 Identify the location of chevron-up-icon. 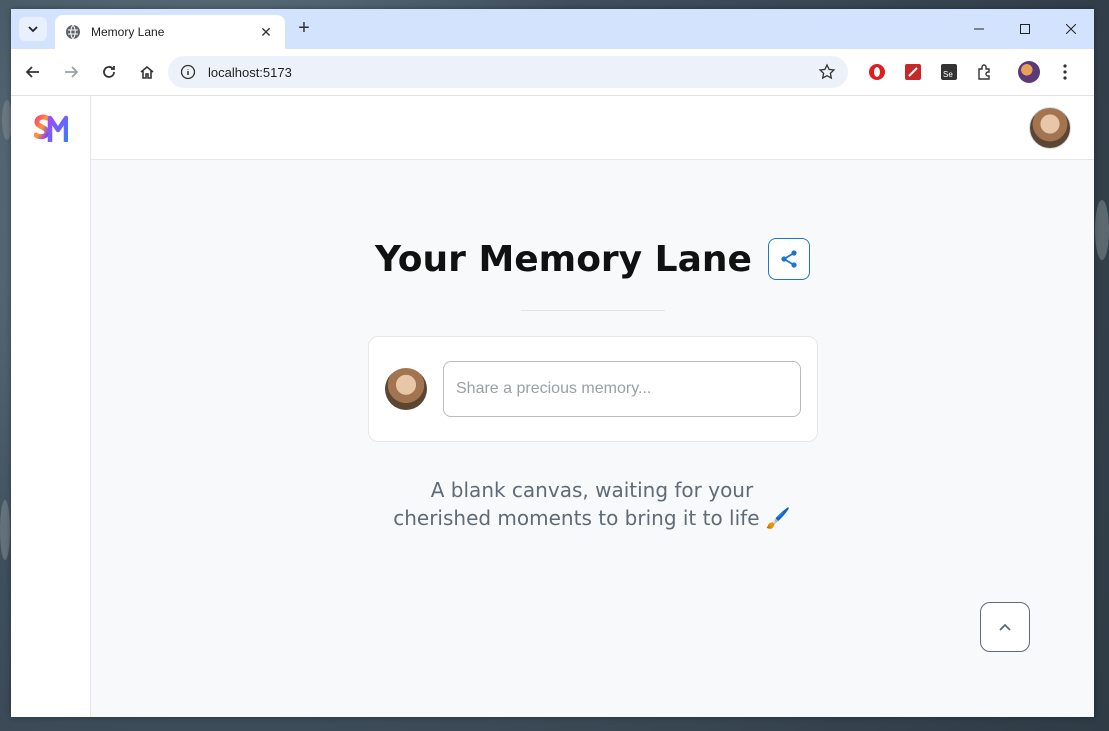
(1005, 627).